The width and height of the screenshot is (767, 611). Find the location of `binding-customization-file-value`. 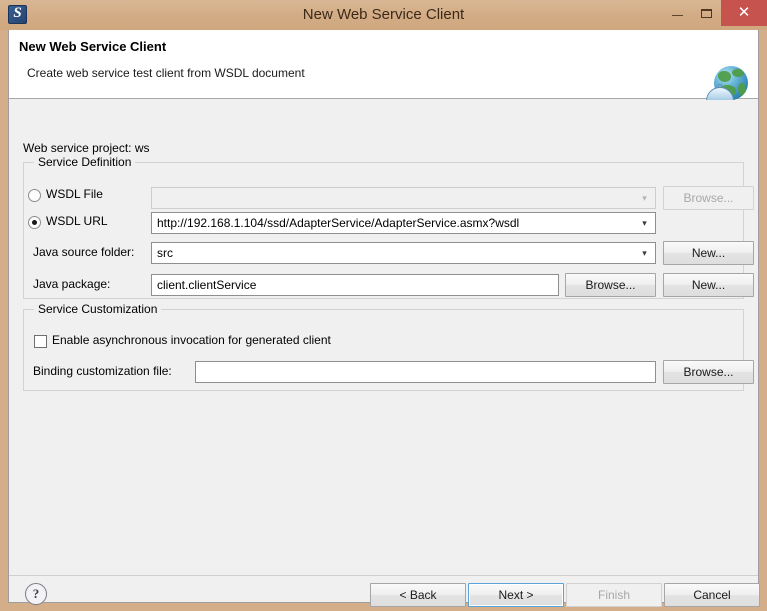

binding-customization-file-value is located at coordinates (425, 372).